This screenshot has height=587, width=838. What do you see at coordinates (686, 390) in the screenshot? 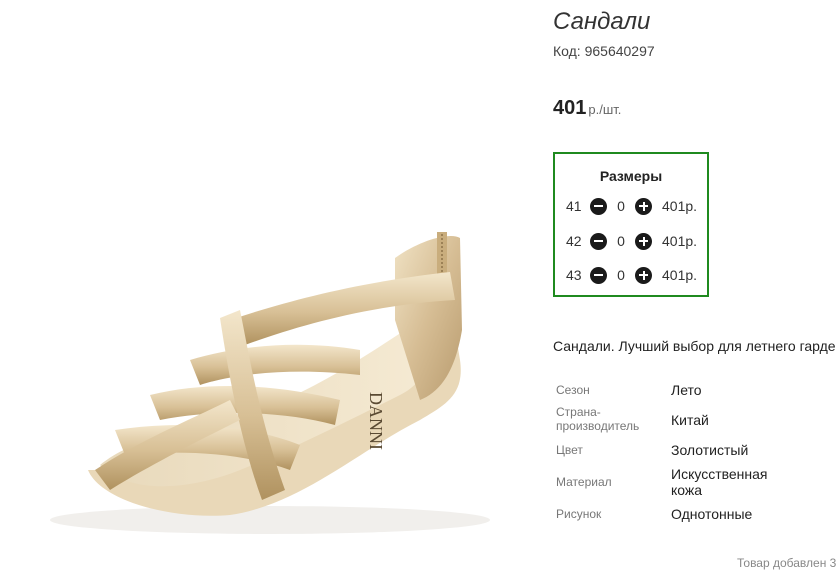
I see `property-value-season: Лето` at bounding box center [686, 390].